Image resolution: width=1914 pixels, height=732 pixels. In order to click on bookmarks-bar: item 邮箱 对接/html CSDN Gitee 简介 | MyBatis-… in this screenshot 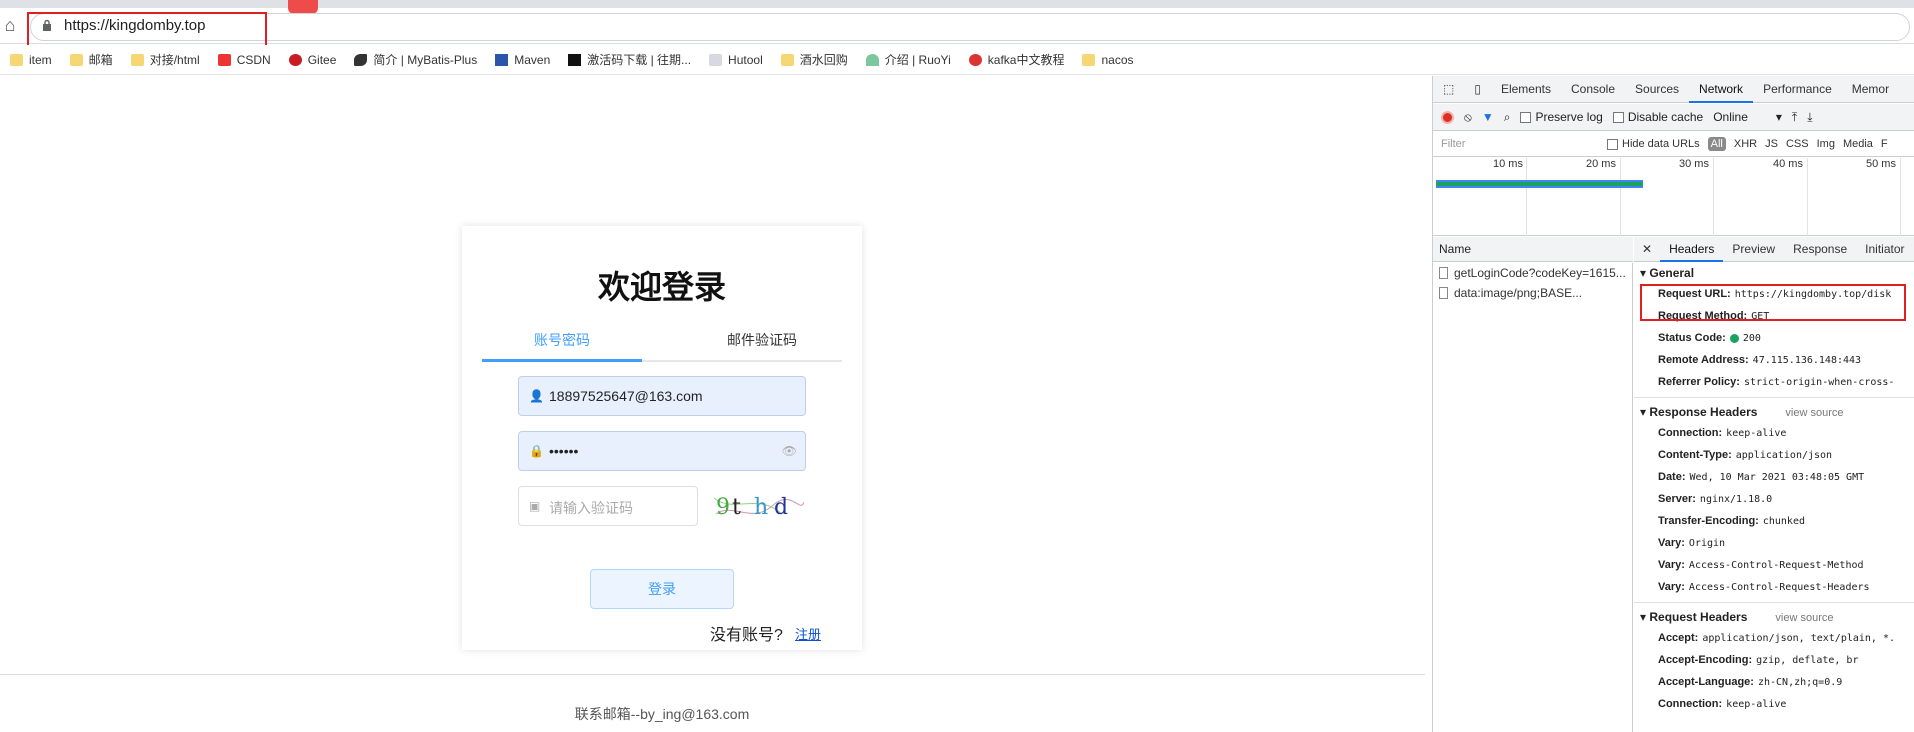, I will do `click(957, 60)`.